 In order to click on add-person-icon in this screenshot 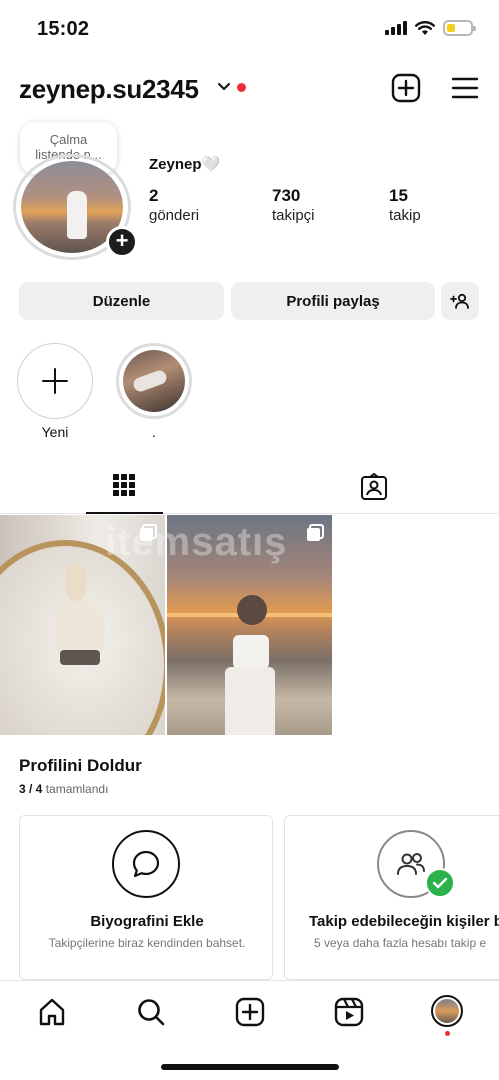, I will do `click(459, 301)`.